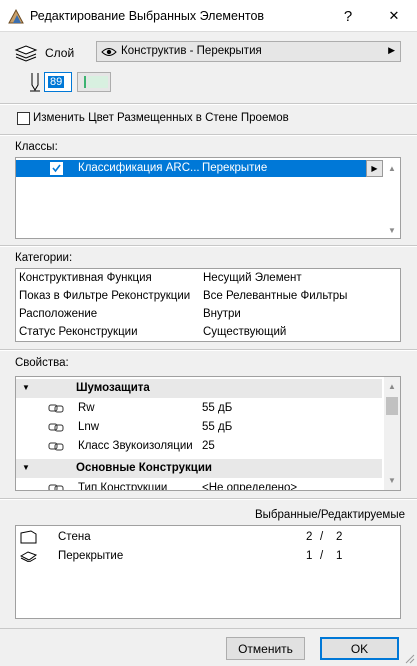 The height and width of the screenshot is (666, 417). Describe the element at coordinates (359, 648) in the screenshot. I see `ok-button: OK` at that location.